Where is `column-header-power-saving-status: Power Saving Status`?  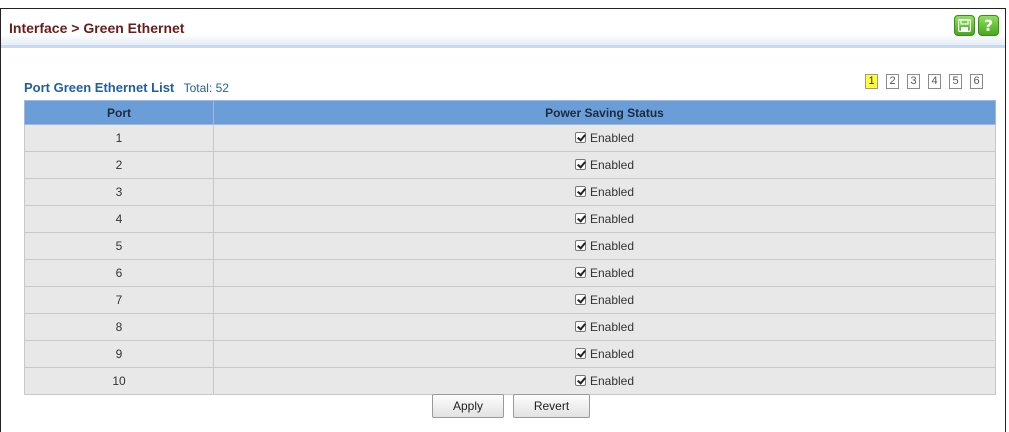
column-header-power-saving-status: Power Saving Status is located at coordinates (604, 112).